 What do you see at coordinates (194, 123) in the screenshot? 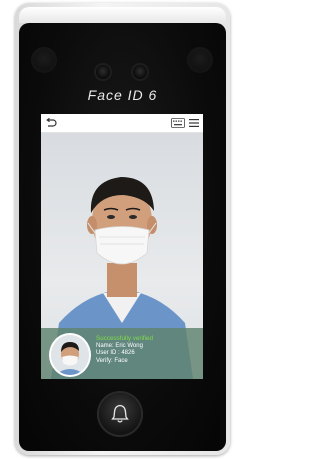
I see `menu-icon` at bounding box center [194, 123].